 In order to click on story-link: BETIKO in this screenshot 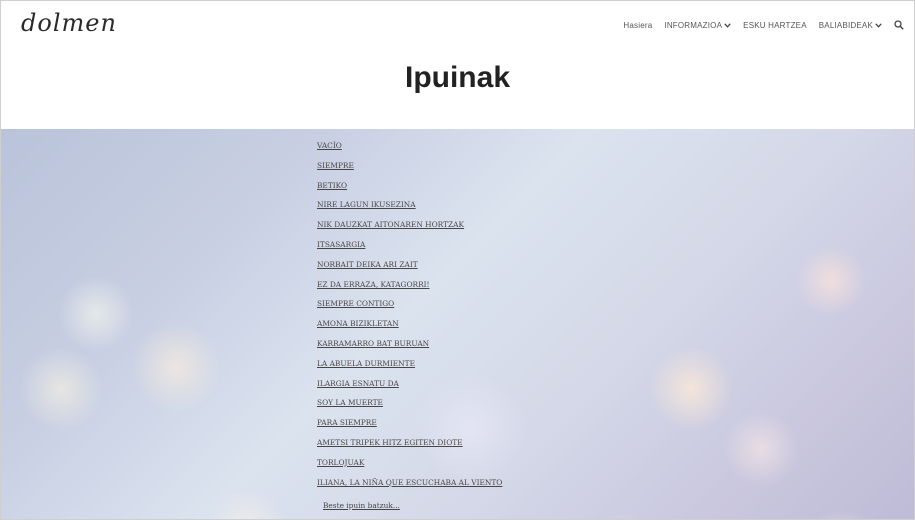, I will do `click(332, 185)`.